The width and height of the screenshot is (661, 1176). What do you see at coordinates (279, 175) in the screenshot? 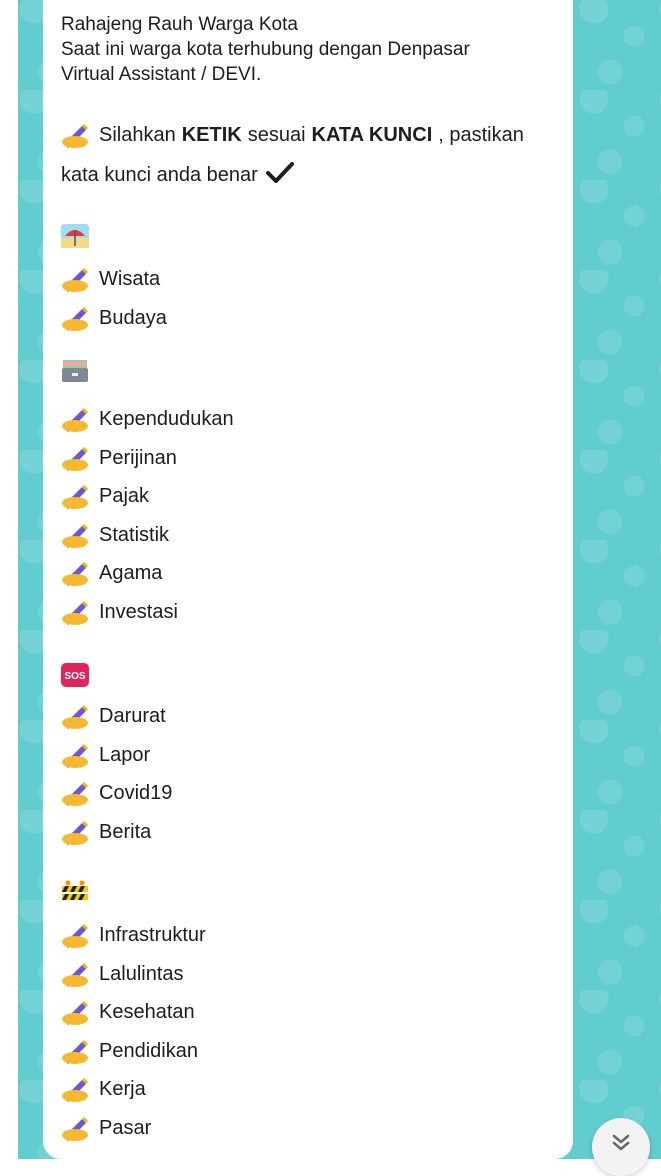
I see `check-mark-icon` at bounding box center [279, 175].